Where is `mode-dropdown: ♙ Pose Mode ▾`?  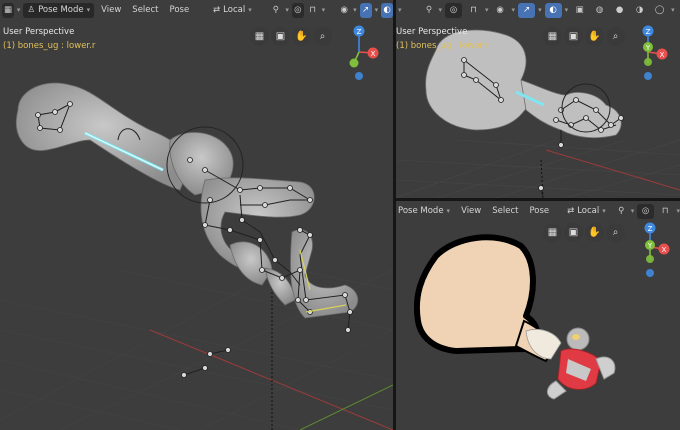 mode-dropdown: ♙ Pose Mode ▾ is located at coordinates (59, 10).